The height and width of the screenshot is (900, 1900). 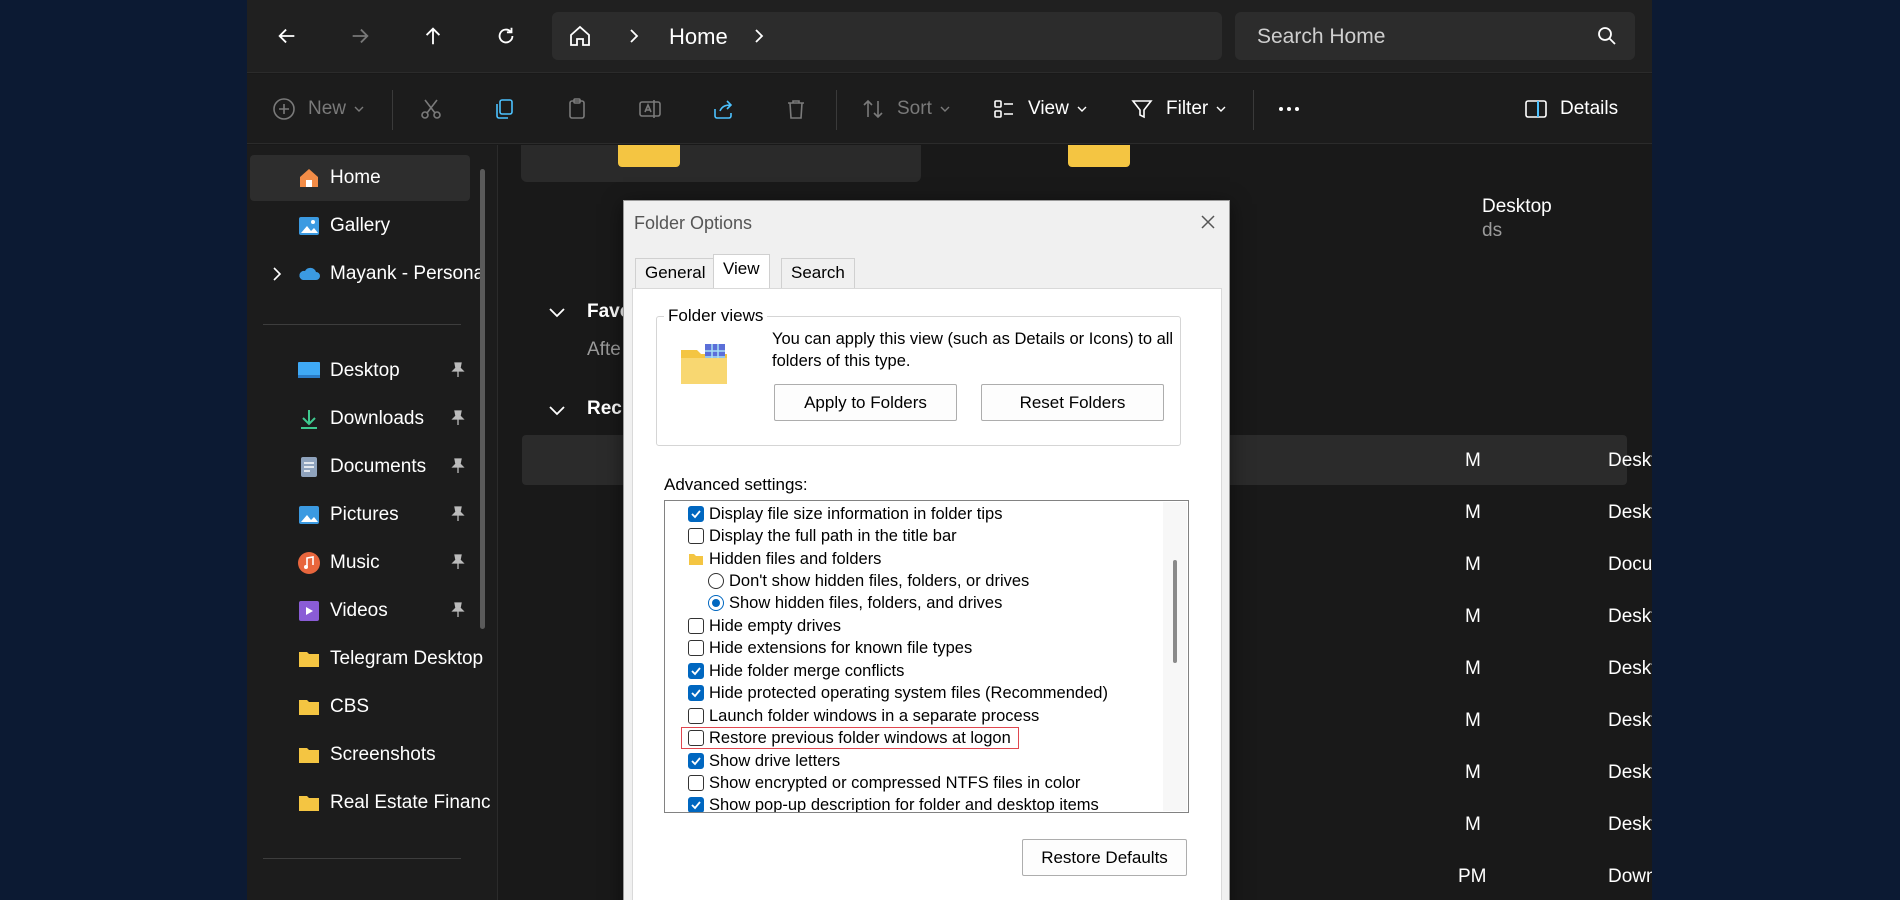 I want to click on sidebar-scrollbar, so click(x=482, y=399).